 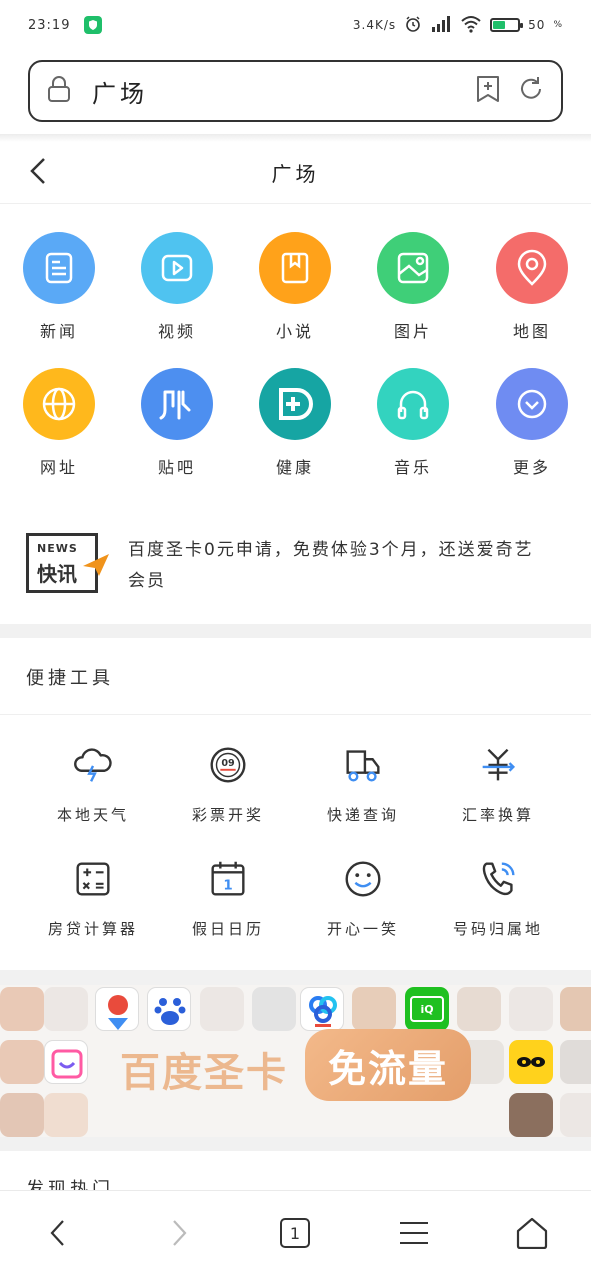 I want to click on nav-menu-button, so click(x=414, y=1233).